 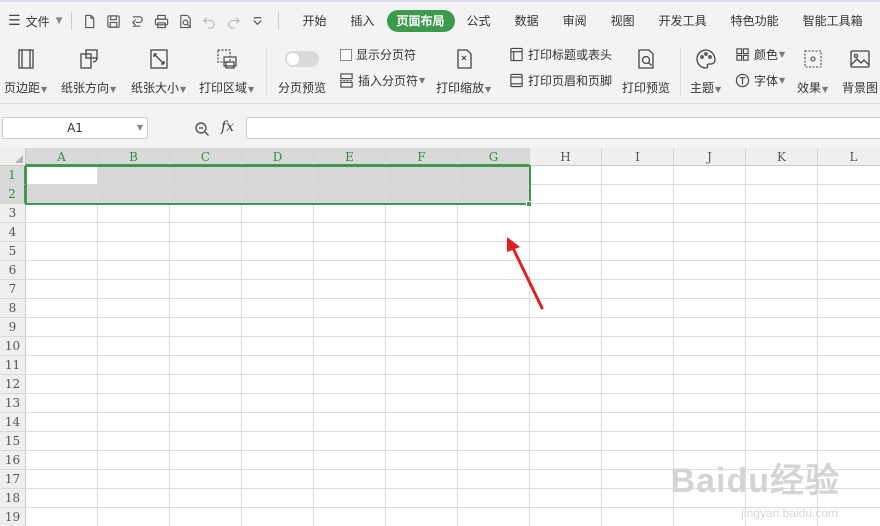 What do you see at coordinates (683, 21) in the screenshot?
I see `tab-developer: 开发工具` at bounding box center [683, 21].